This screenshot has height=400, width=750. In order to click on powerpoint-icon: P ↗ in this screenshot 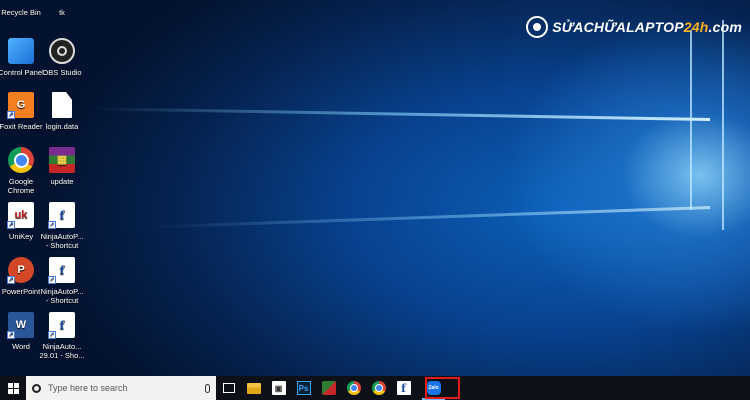, I will do `click(20, 270)`.